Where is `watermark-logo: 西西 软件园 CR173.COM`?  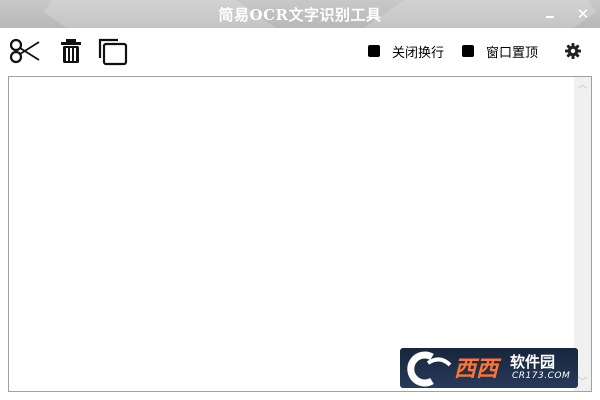 watermark-logo: 西西 软件园 CR173.COM is located at coordinates (489, 368).